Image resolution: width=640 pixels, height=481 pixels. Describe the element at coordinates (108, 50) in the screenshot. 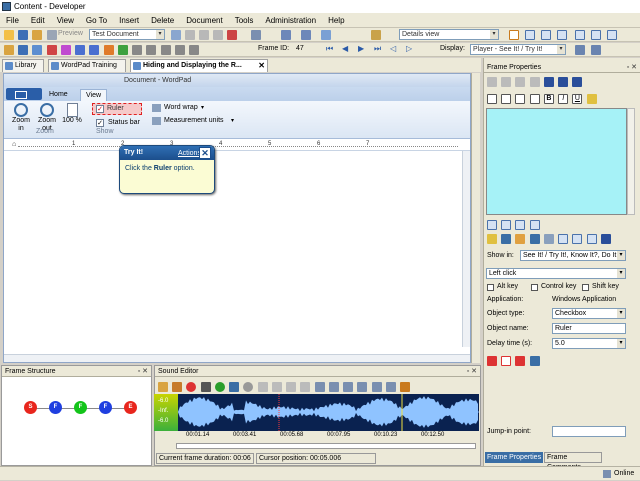

I see `branch-icon` at that location.